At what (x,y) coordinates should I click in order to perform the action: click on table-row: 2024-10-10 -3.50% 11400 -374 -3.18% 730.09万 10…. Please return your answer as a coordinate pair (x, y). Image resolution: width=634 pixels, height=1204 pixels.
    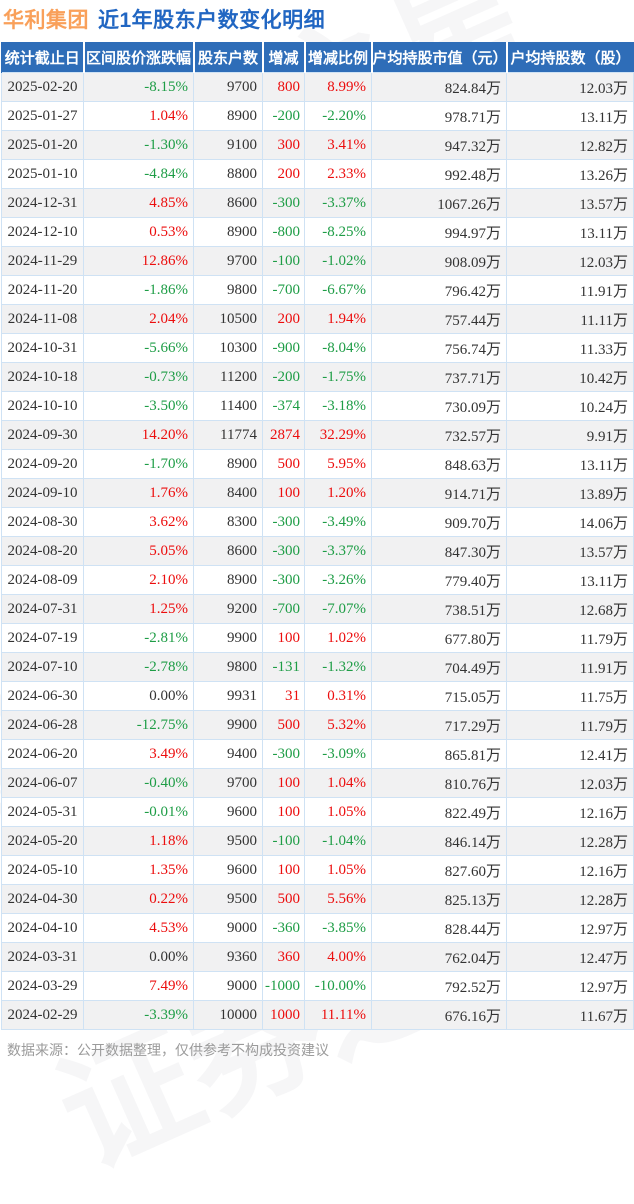
    Looking at the image, I should click on (317, 406).